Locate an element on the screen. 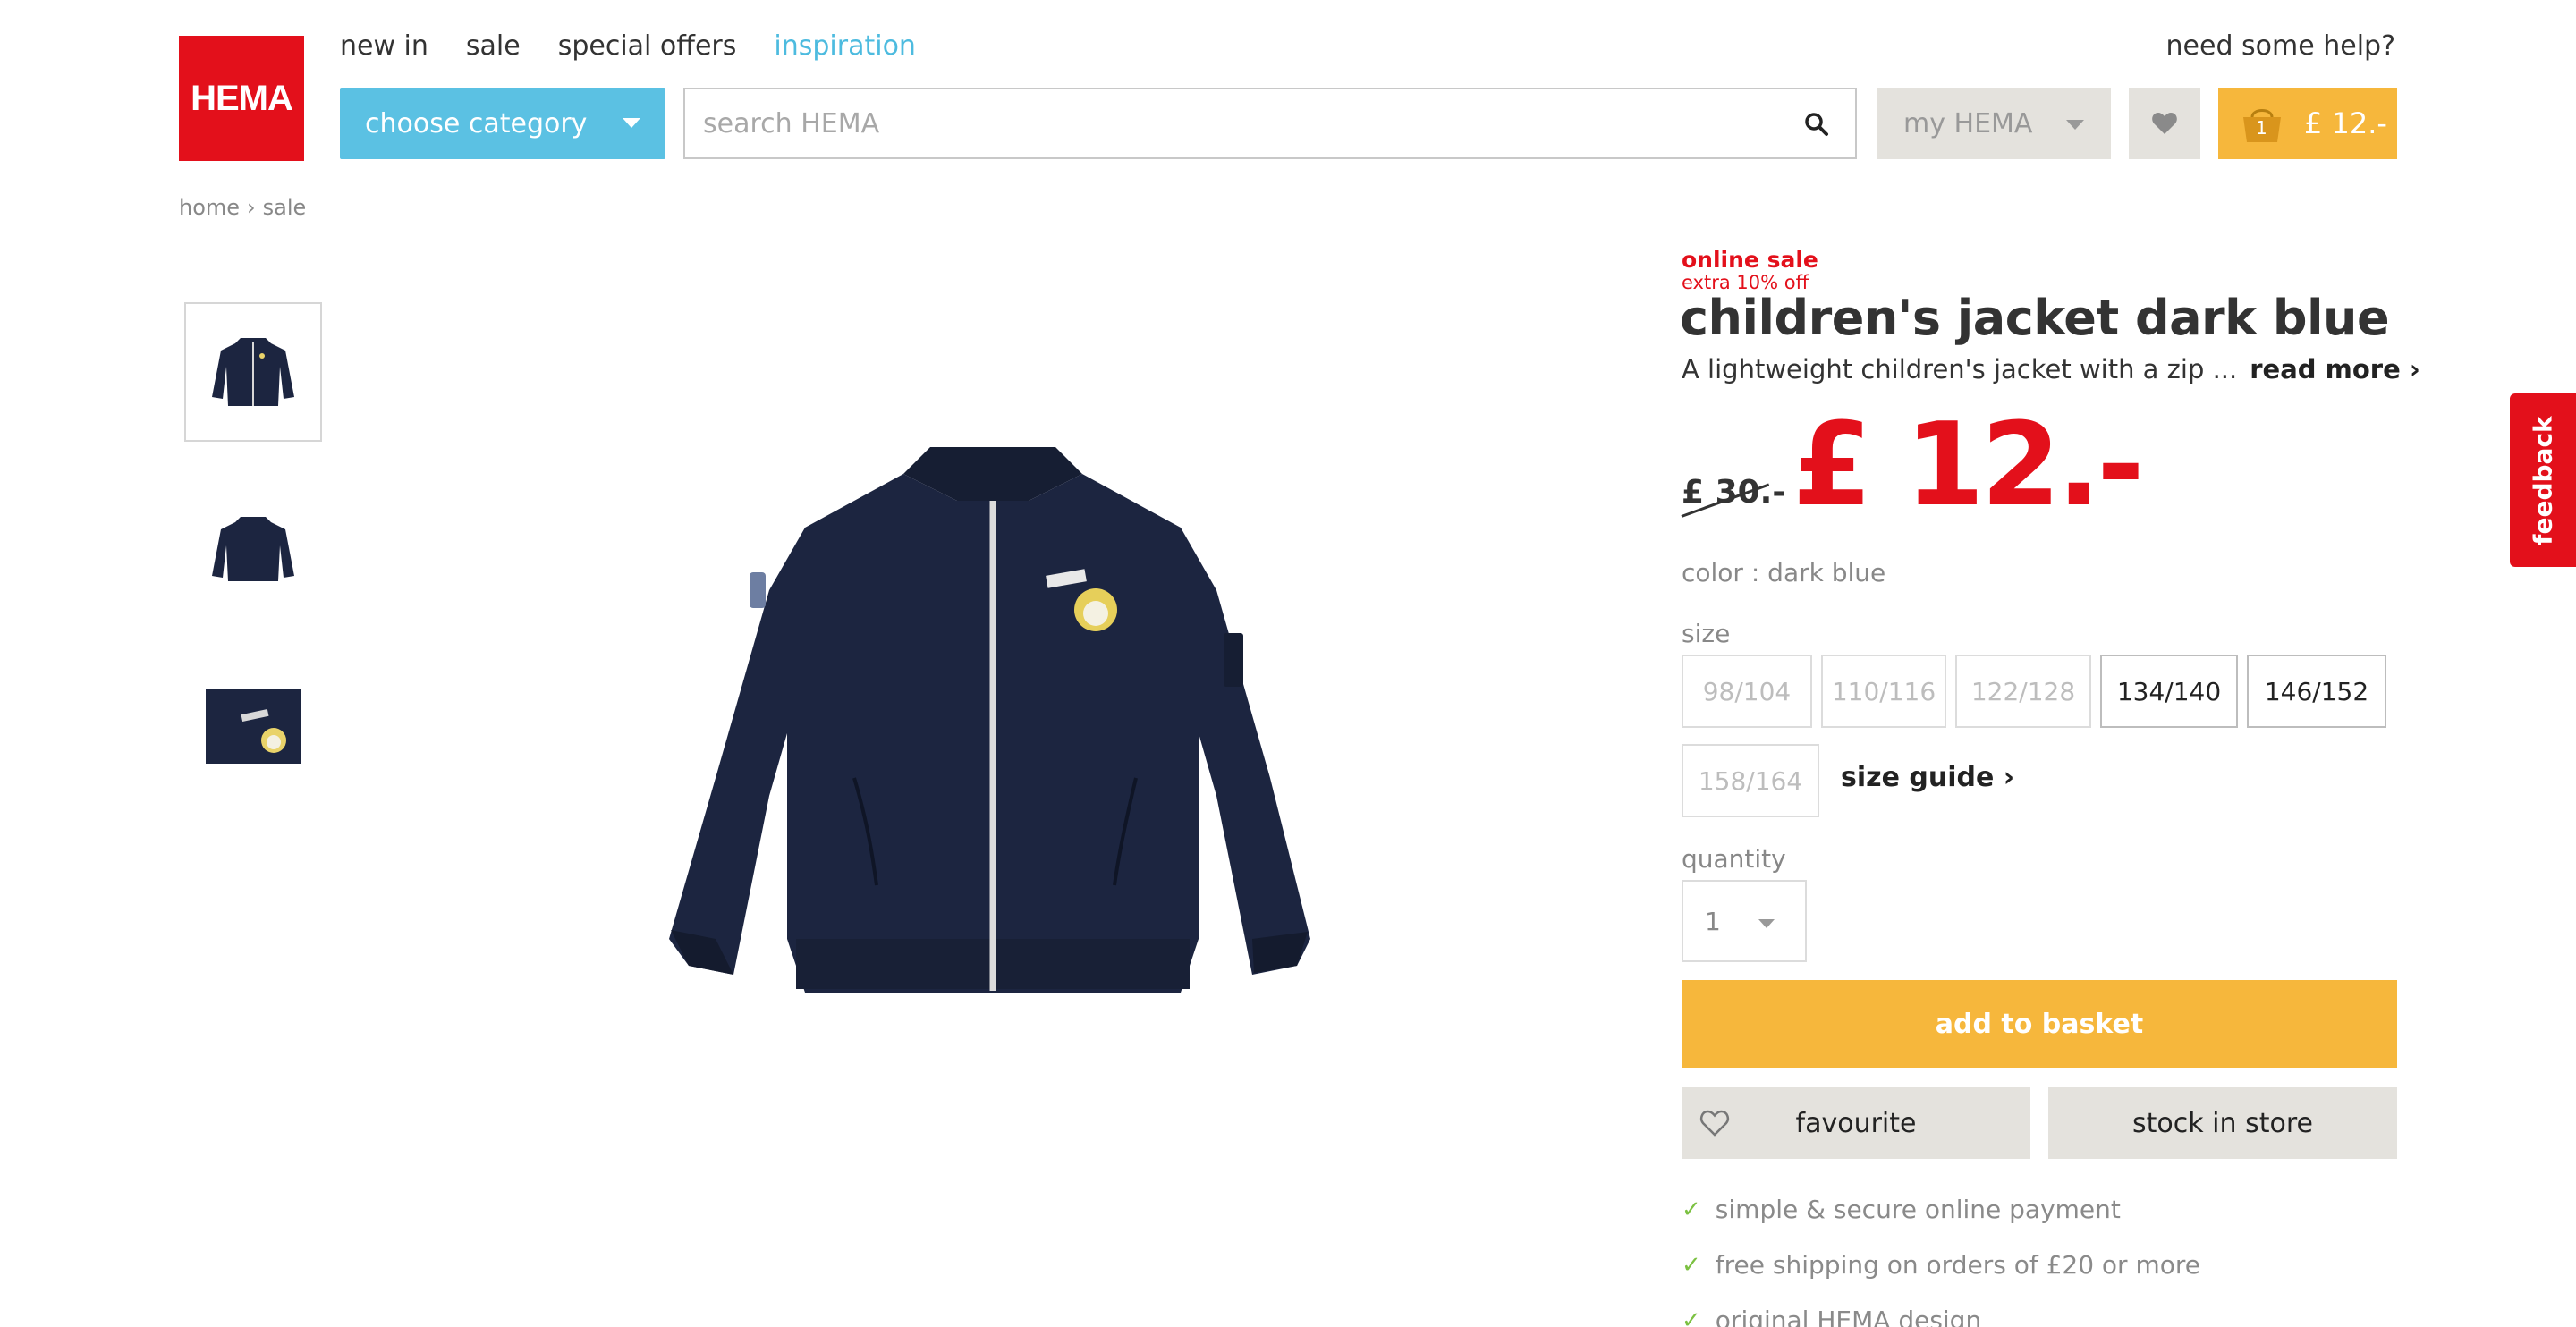 This screenshot has height=1327, width=2576. usp-text: free shipping on orders of £20 or more is located at coordinates (1957, 1265).